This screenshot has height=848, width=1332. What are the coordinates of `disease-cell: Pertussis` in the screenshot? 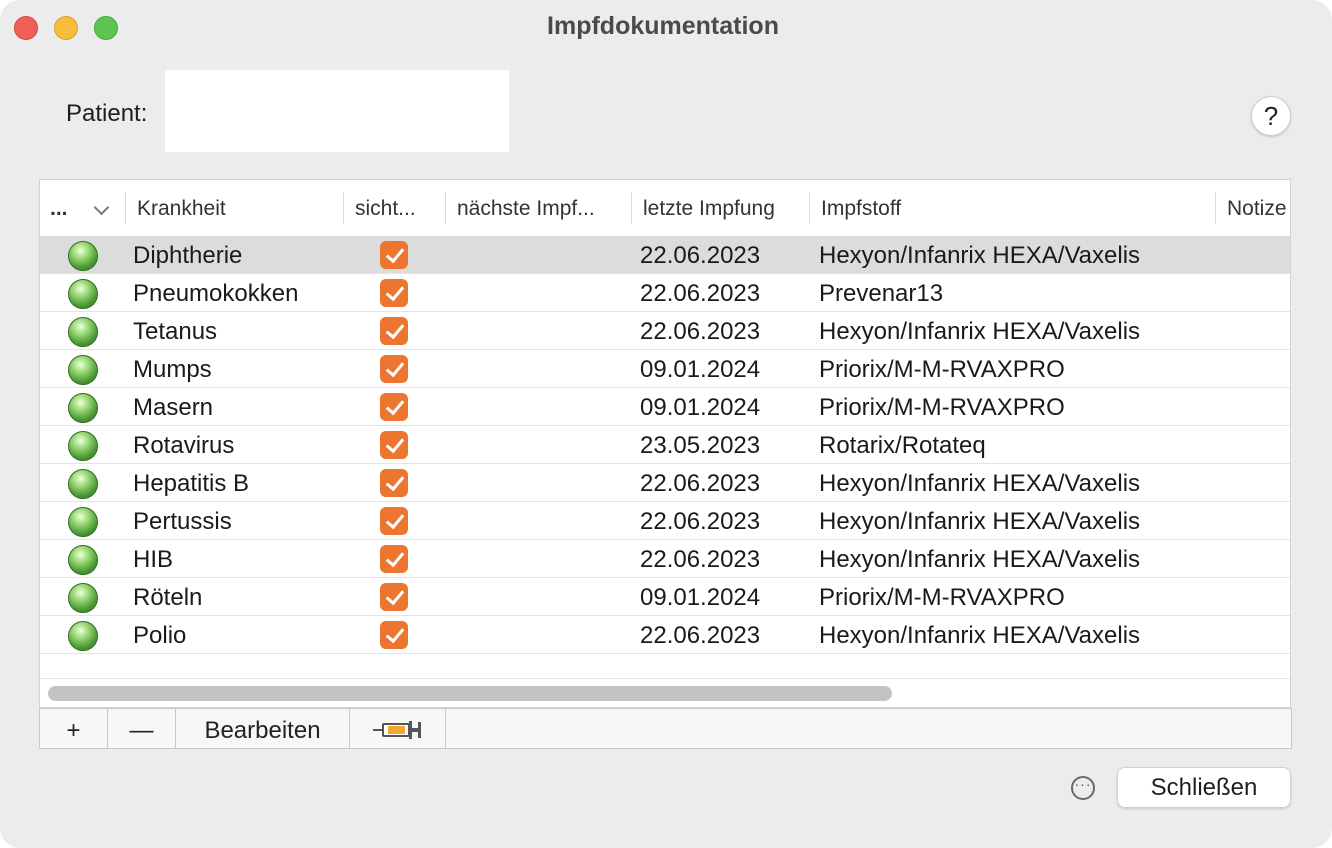 It's located at (182, 521).